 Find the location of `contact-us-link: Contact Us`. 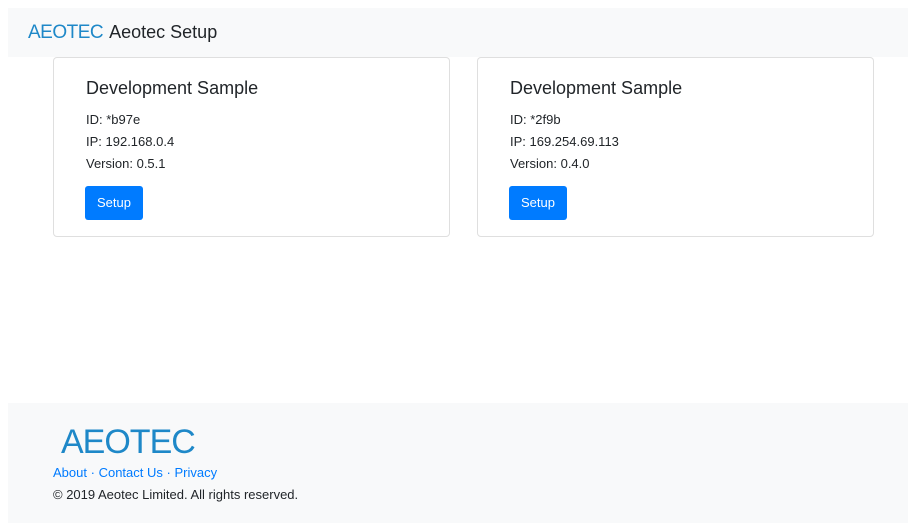

contact-us-link: Contact Us is located at coordinates (131, 472).